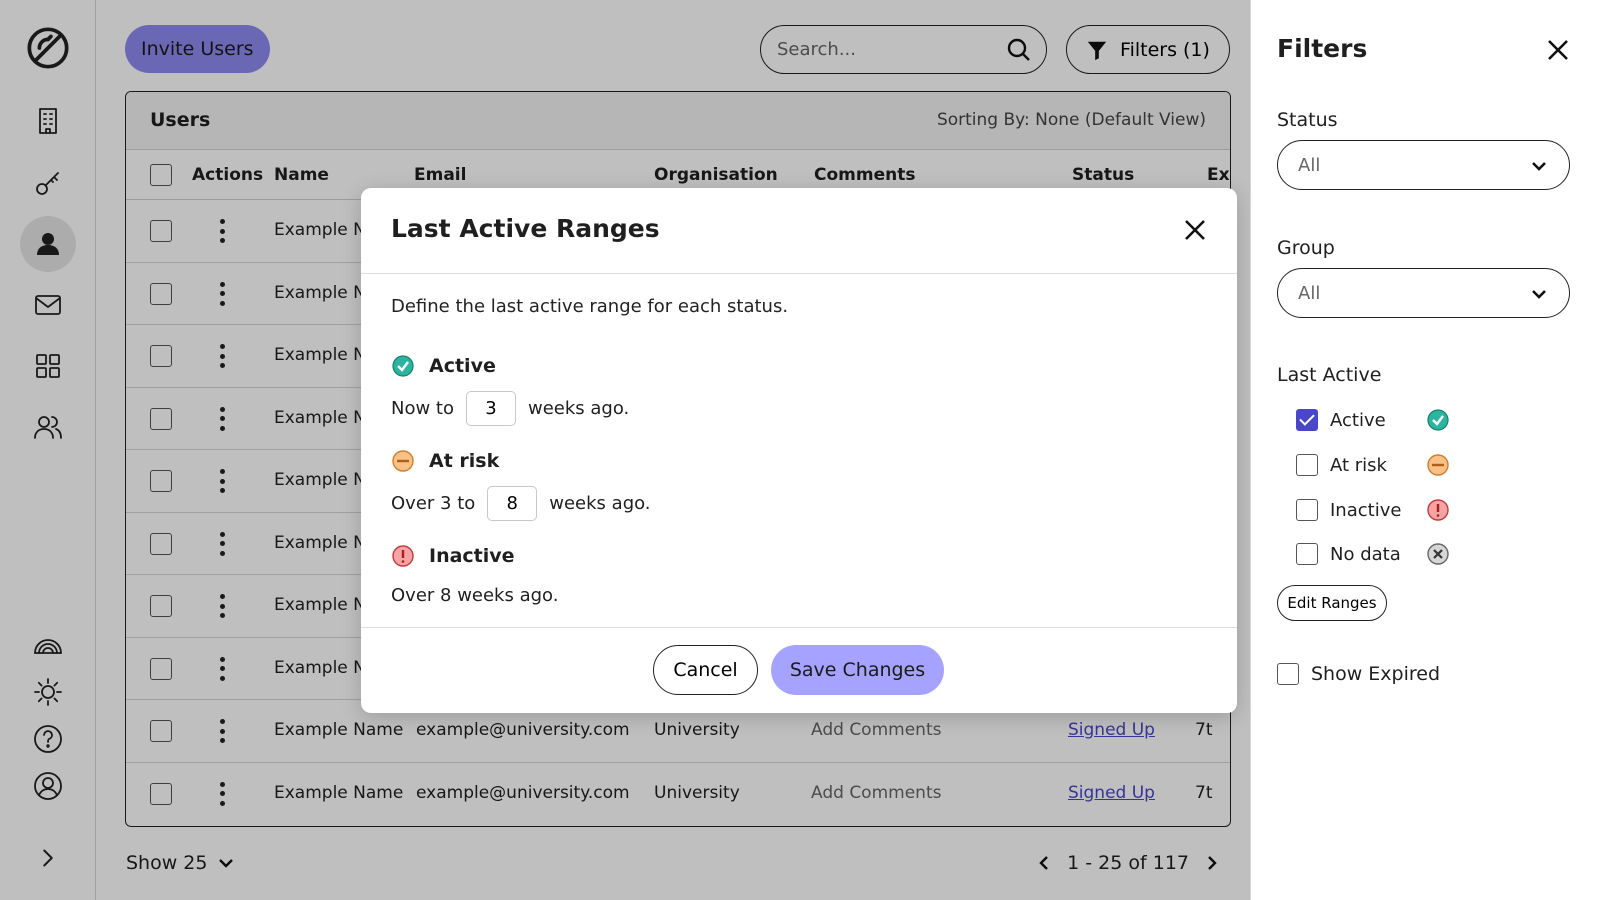 The width and height of the screenshot is (1600, 900). What do you see at coordinates (1288, 674) in the screenshot?
I see `show-expired-checkbox` at bounding box center [1288, 674].